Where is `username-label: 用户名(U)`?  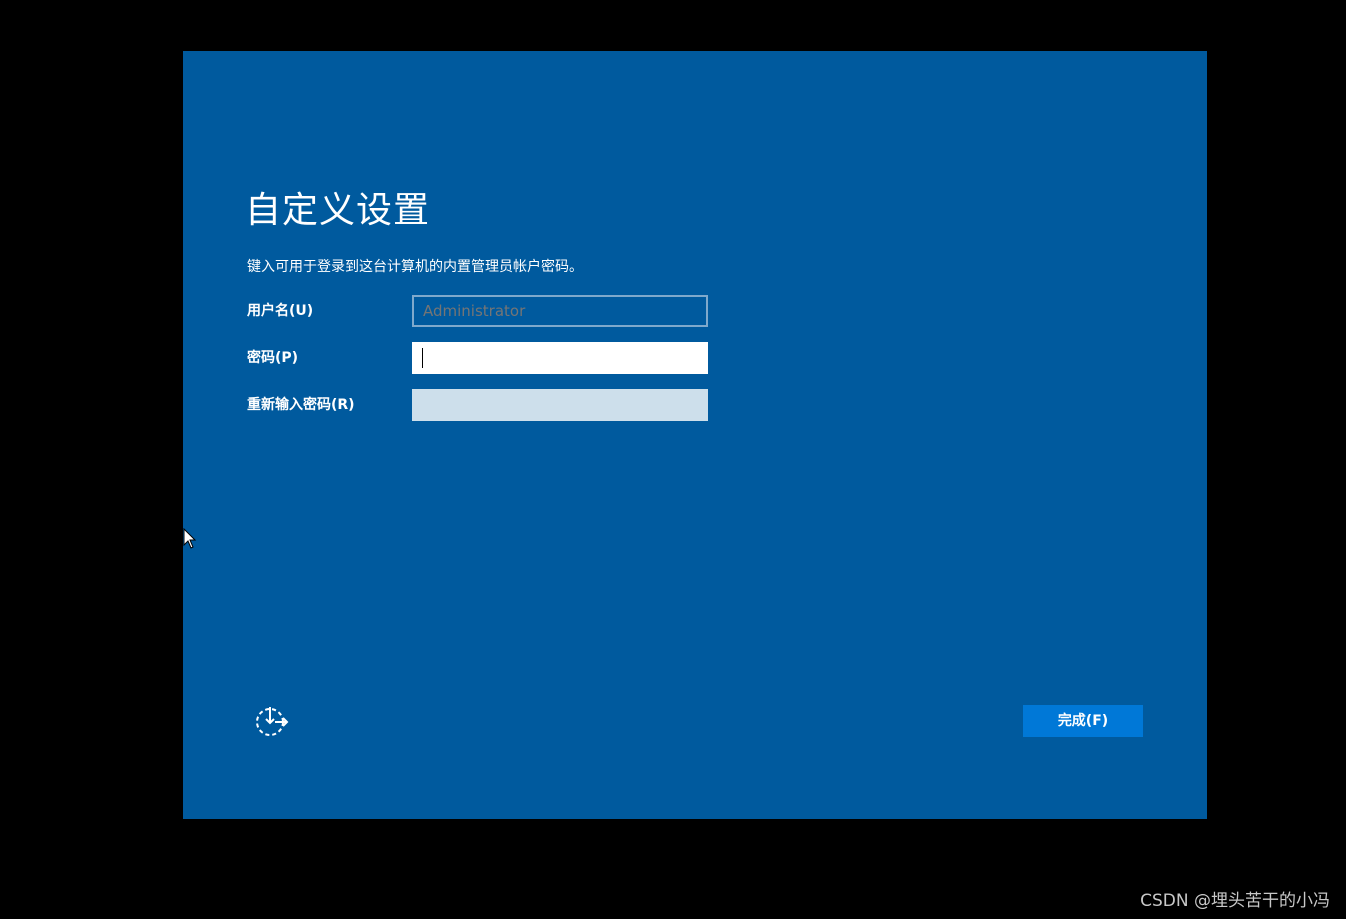 username-label: 用户名(U) is located at coordinates (280, 311).